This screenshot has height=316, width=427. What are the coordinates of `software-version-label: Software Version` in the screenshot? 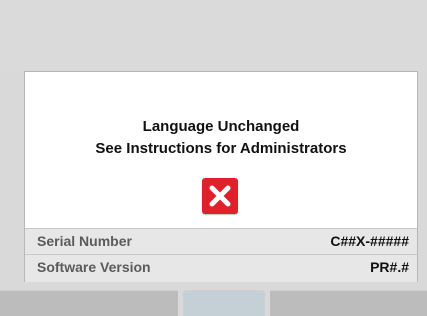 It's located at (94, 267).